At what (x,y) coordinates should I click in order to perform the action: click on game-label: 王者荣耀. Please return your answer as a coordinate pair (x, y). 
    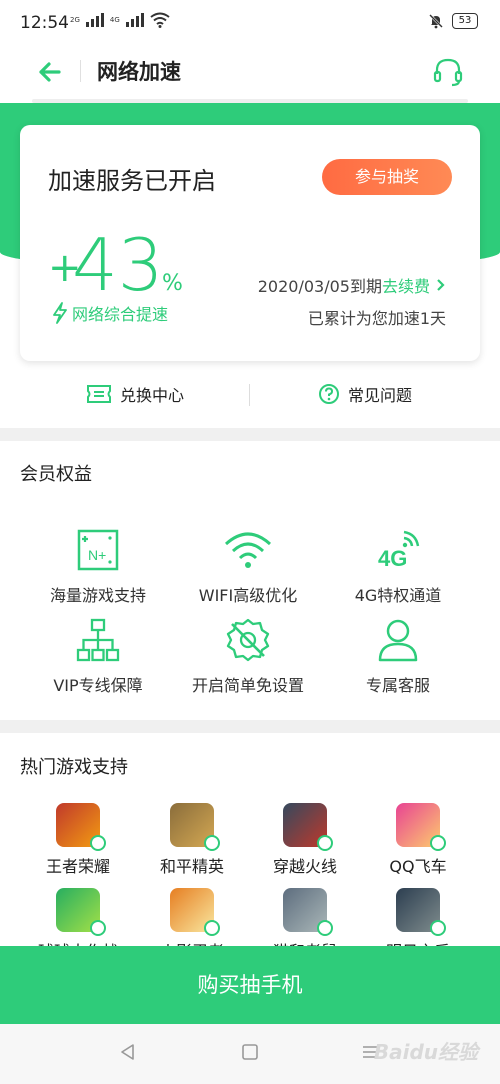
    Looking at the image, I should click on (77, 866).